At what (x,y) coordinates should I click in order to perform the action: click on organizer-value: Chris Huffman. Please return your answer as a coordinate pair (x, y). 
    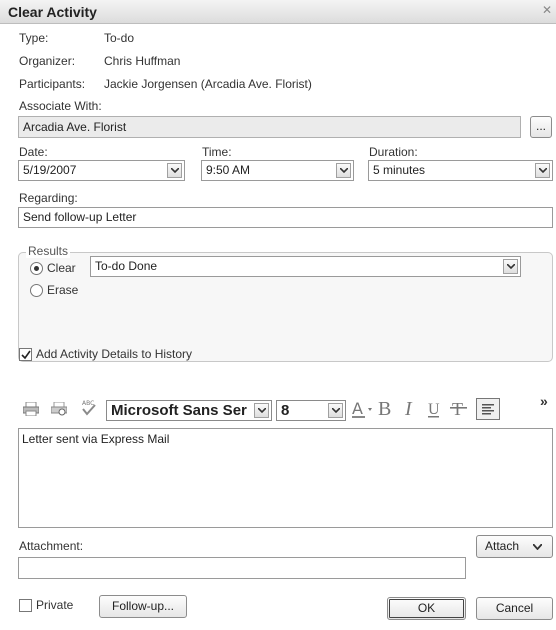
    Looking at the image, I should click on (142, 61).